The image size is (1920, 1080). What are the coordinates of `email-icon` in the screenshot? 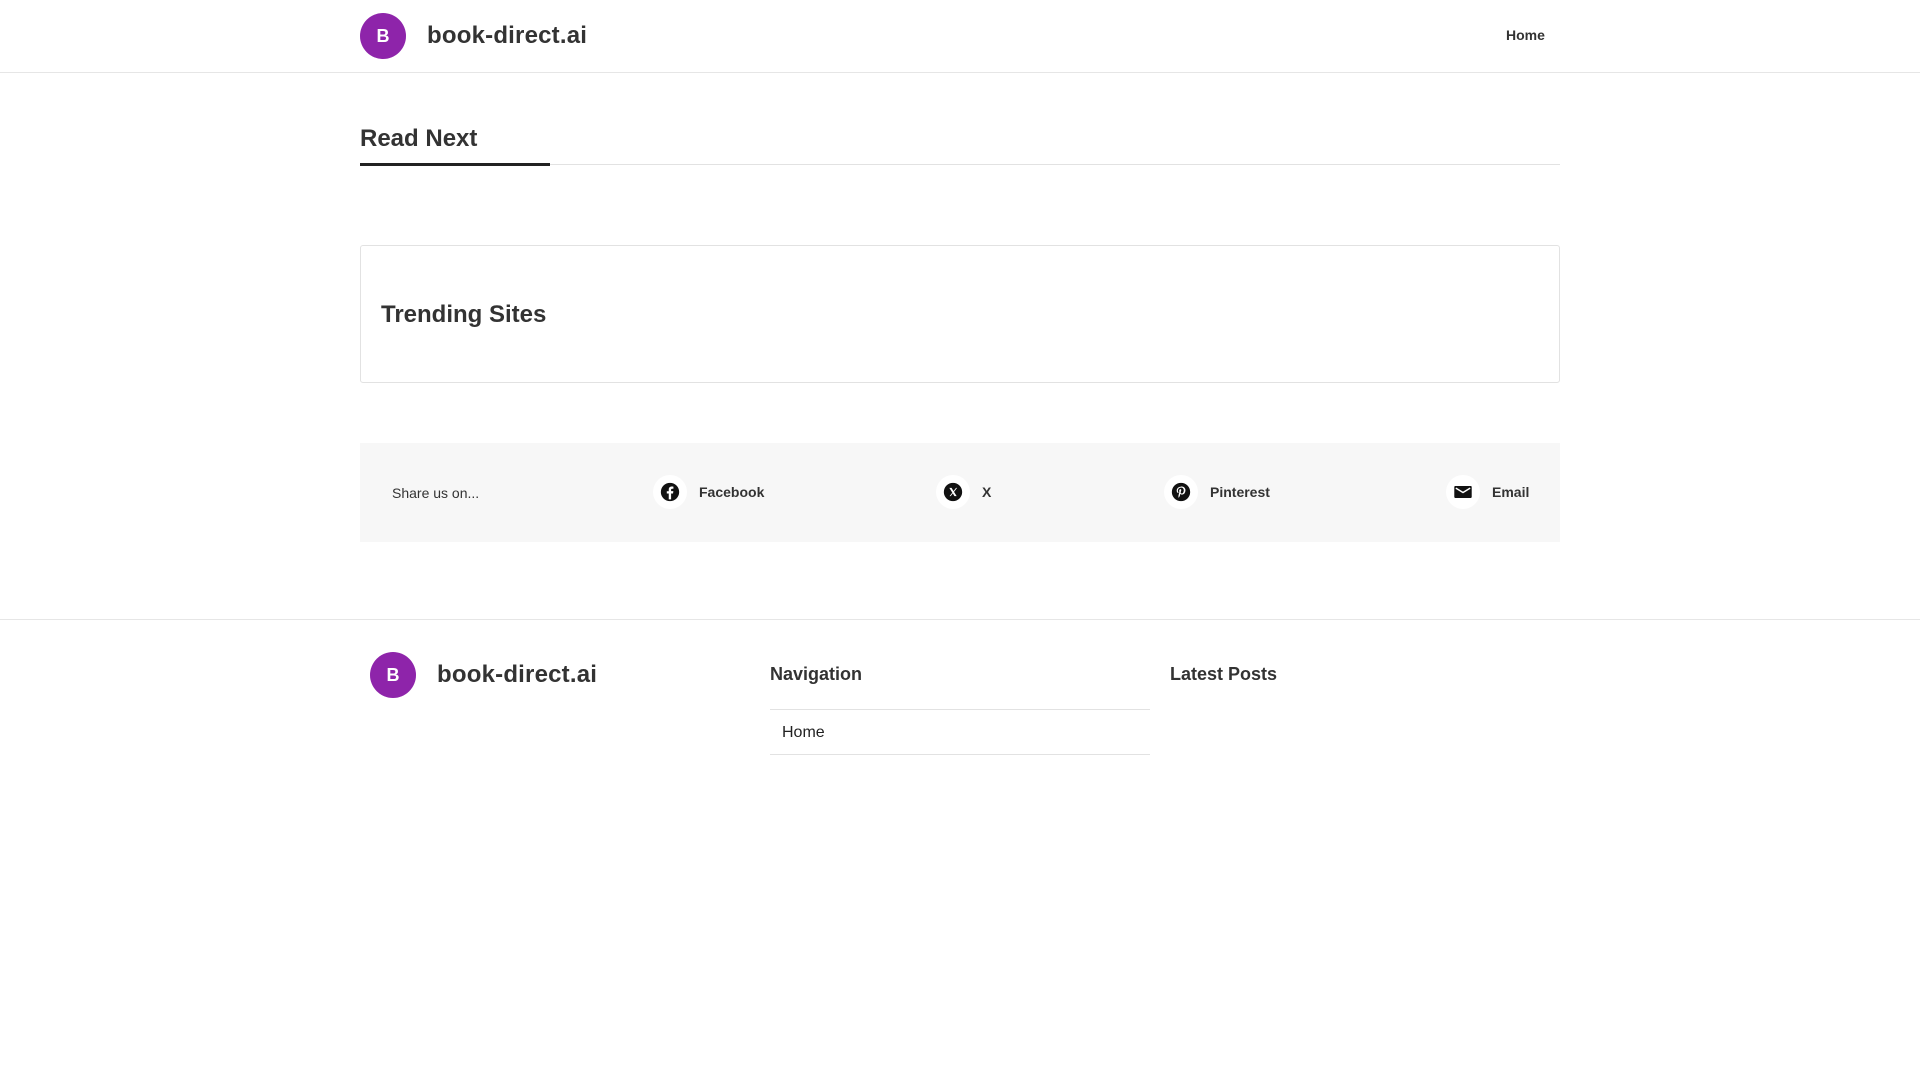 It's located at (1463, 492).